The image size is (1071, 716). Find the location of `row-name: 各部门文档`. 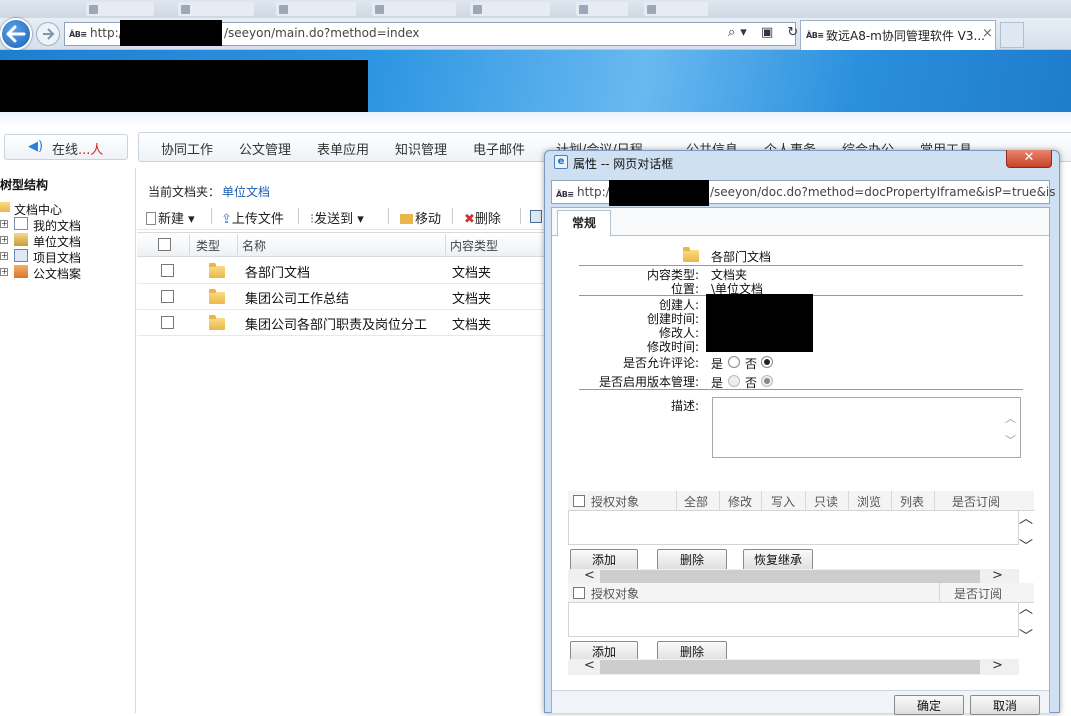

row-name: 各部门文档 is located at coordinates (277, 271).